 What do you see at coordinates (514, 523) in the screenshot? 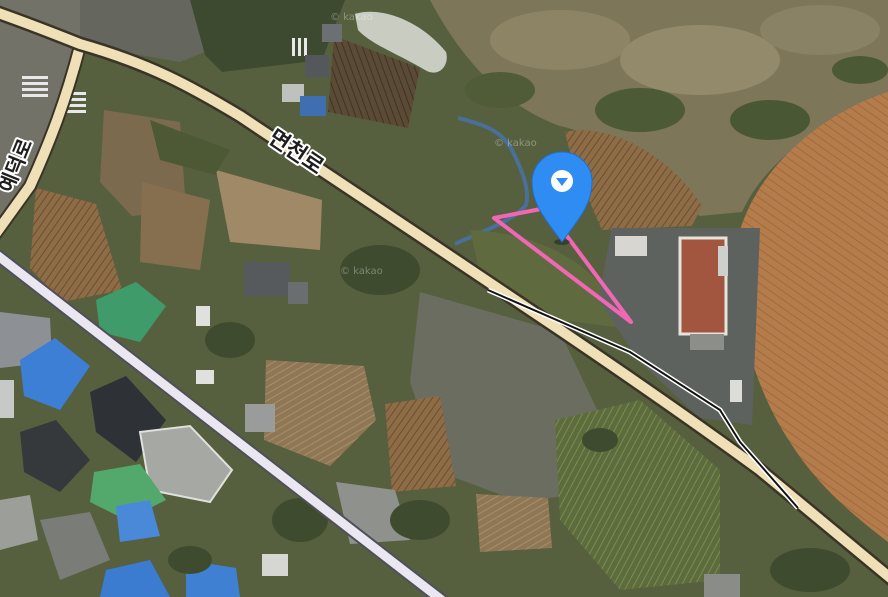
I see `field` at bounding box center [514, 523].